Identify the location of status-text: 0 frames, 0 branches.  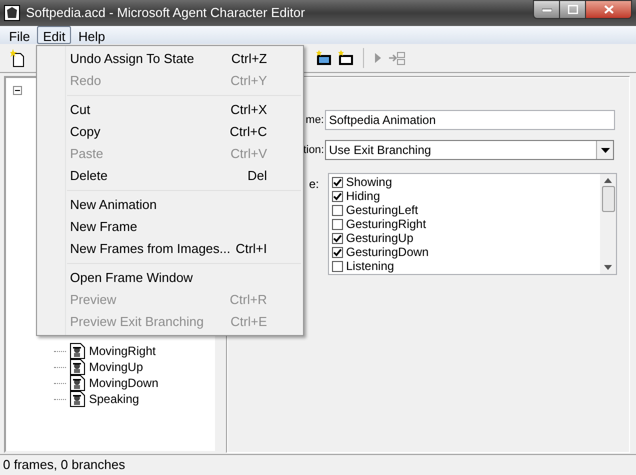
(64, 465).